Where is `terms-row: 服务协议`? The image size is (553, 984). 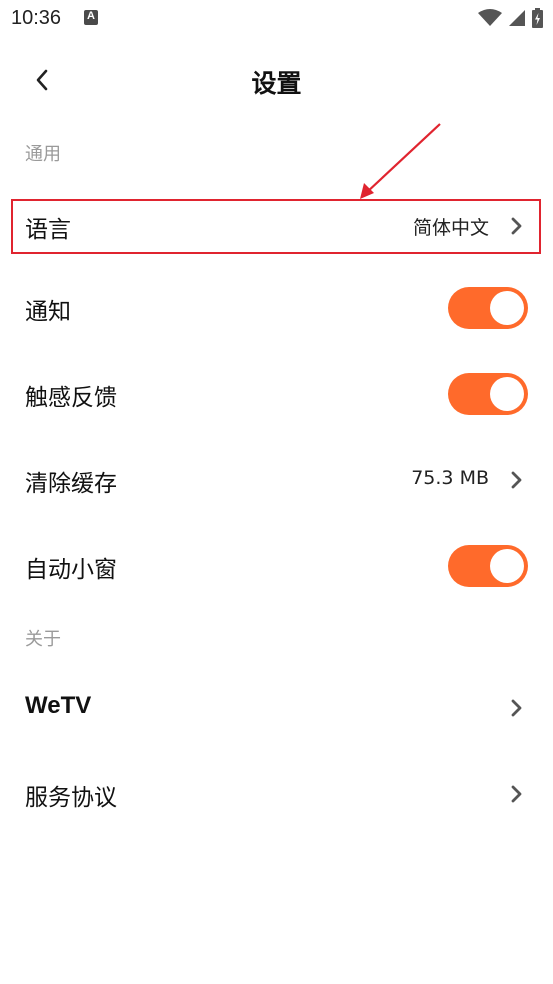 terms-row: 服务协议 is located at coordinates (276, 794).